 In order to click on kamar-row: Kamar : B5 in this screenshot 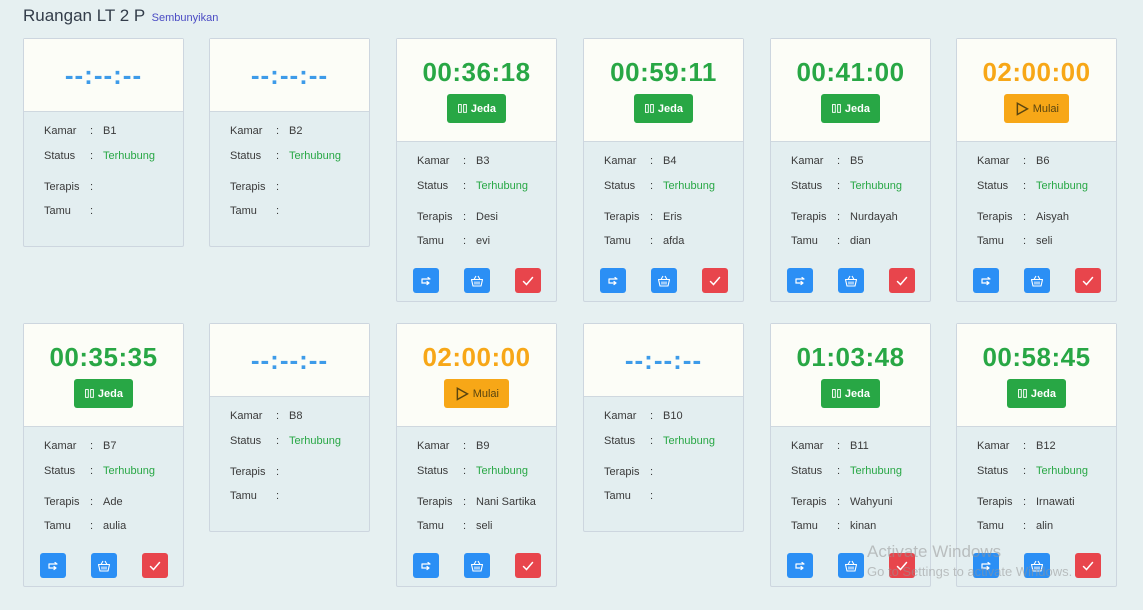, I will do `click(860, 161)`.